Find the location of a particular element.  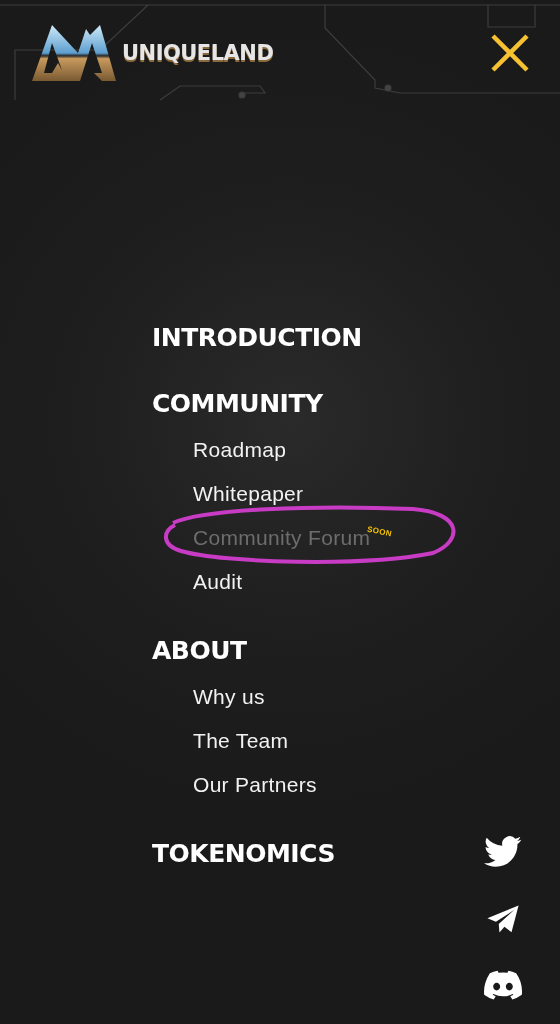

menu-heading: COMMUNITY is located at coordinates (237, 404).